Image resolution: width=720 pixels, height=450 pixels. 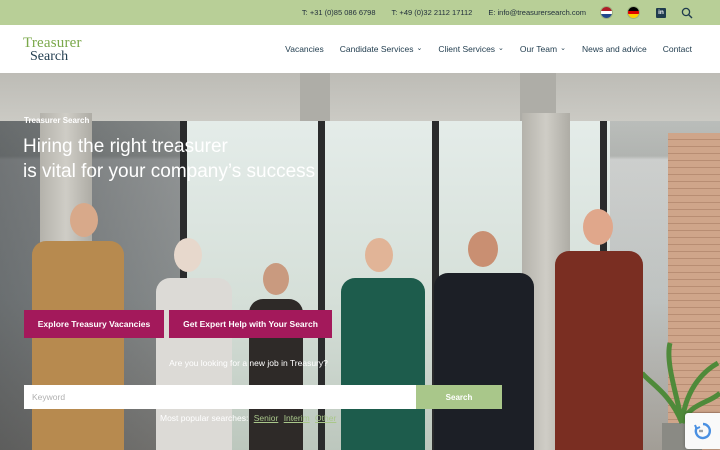 I want to click on popular-link-senior: Senior, so click(x=266, y=418).